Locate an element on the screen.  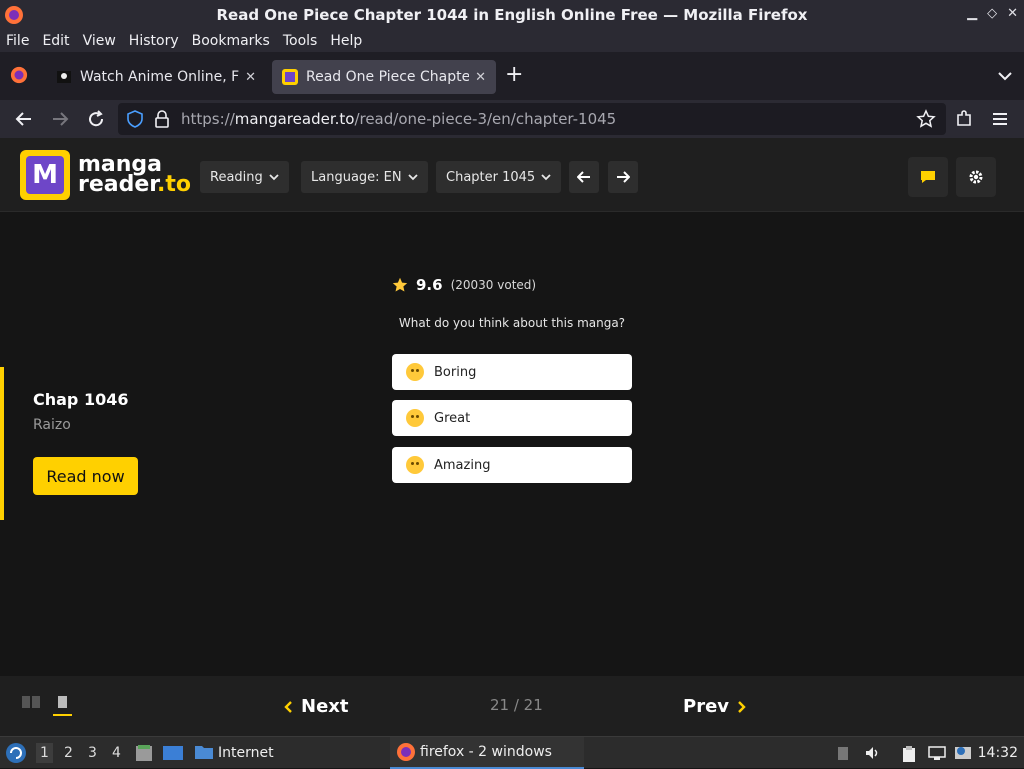
chevron-left-icon is located at coordinates (288, 706).